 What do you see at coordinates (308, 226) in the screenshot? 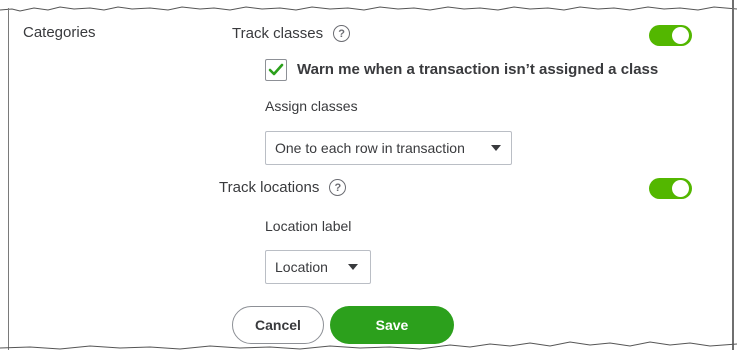
I see `location-label-heading: Location label` at bounding box center [308, 226].